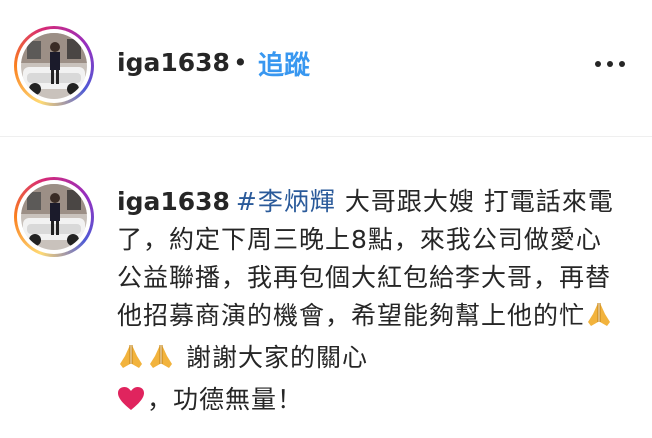 The width and height of the screenshot is (652, 438). Describe the element at coordinates (286, 201) in the screenshot. I see `hashtag-link: #李炳輝` at that location.